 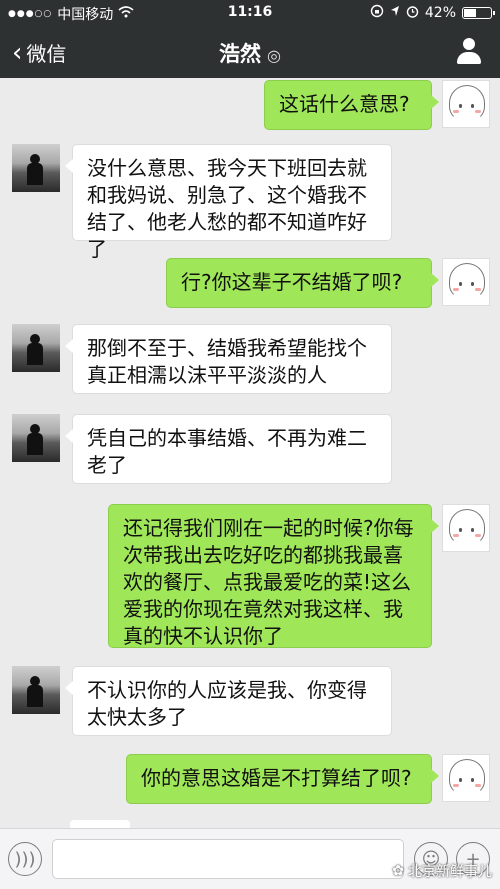 I want to click on message-bubble-incoming: 那倒不至于、结婚我希望能找个真正相濡以沫平平淡淡的人, so click(x=228, y=359).